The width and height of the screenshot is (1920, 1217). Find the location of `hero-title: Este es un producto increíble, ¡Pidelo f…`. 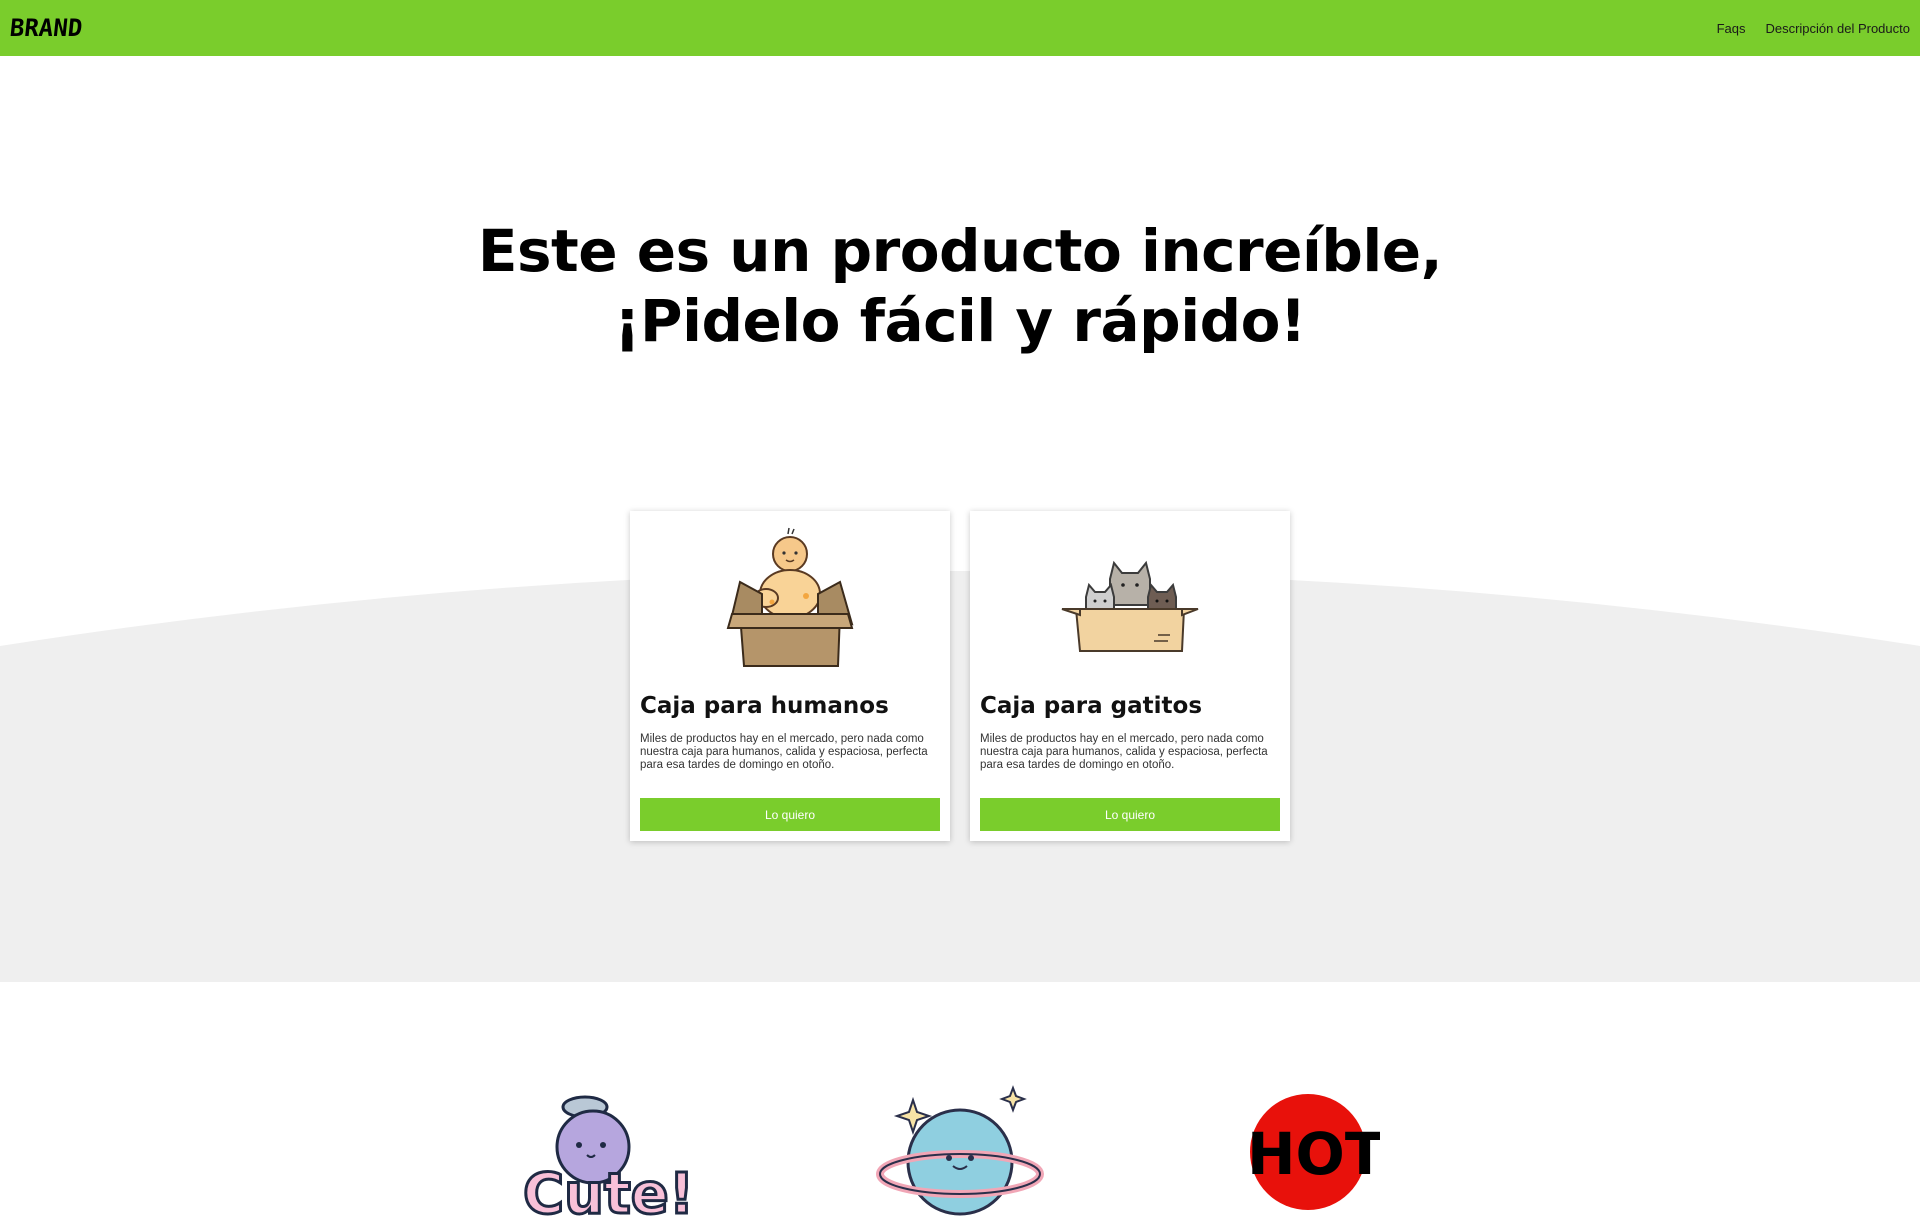

hero-title: Este es un producto increíble, ¡Pidelo f… is located at coordinates (960, 286).